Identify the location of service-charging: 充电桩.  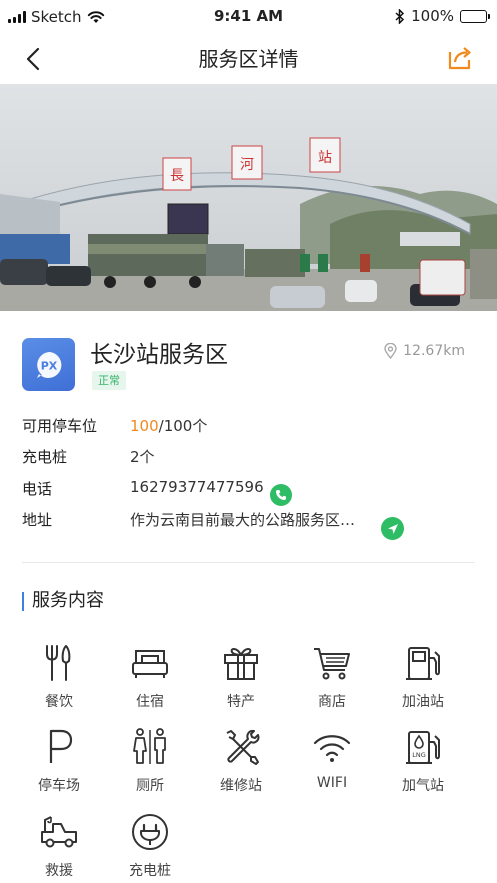
(150, 847).